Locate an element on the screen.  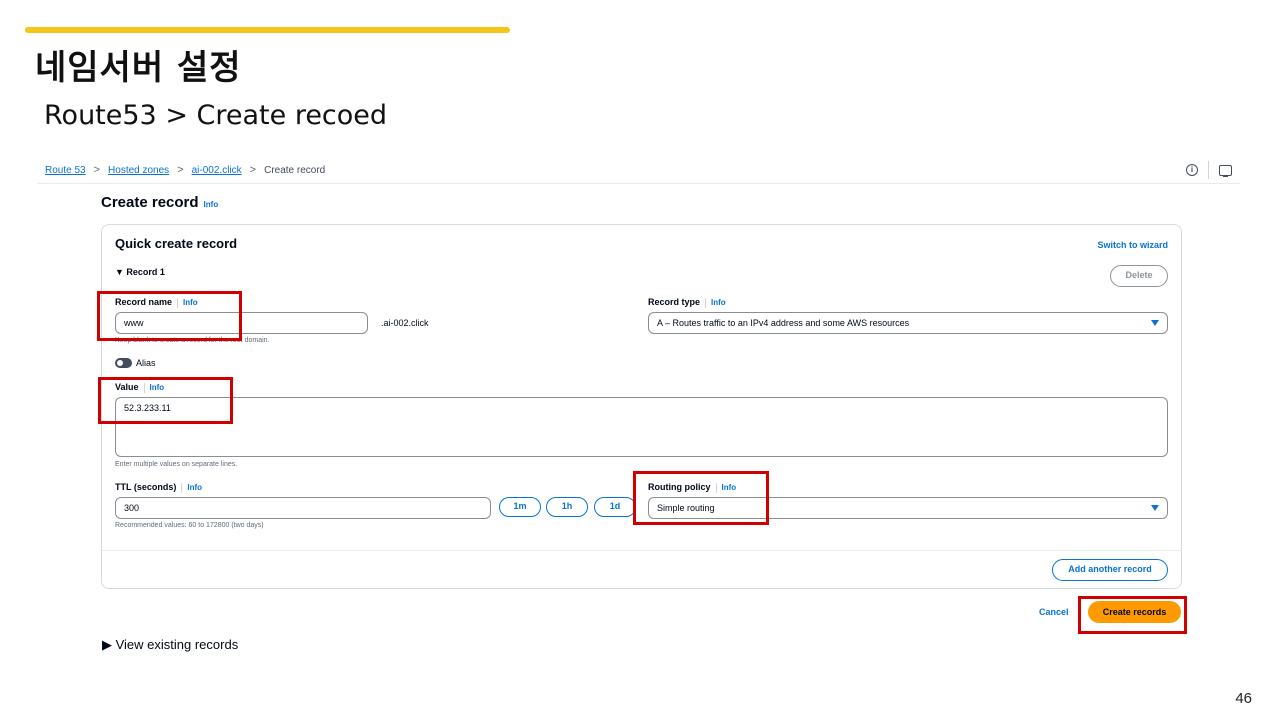
record-1-expander: ▼ Record 1 is located at coordinates (140, 272).